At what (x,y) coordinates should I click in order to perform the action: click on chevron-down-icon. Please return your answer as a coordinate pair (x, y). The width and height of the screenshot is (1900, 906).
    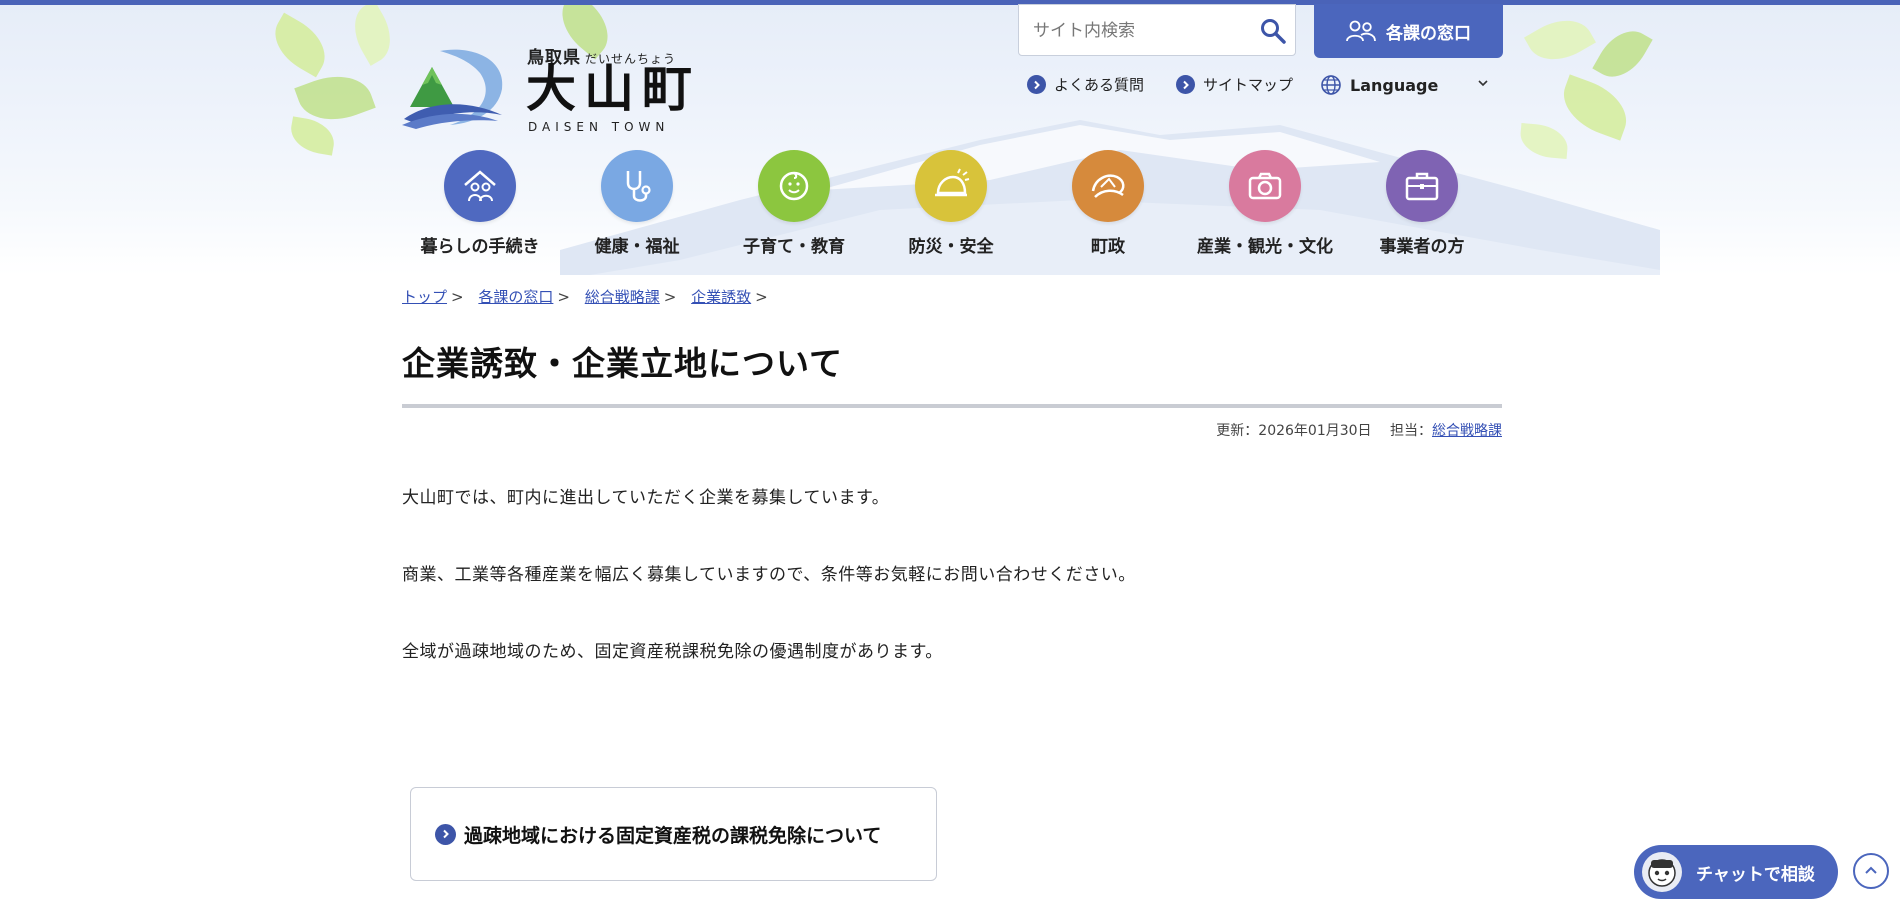
    Looking at the image, I should click on (1483, 83).